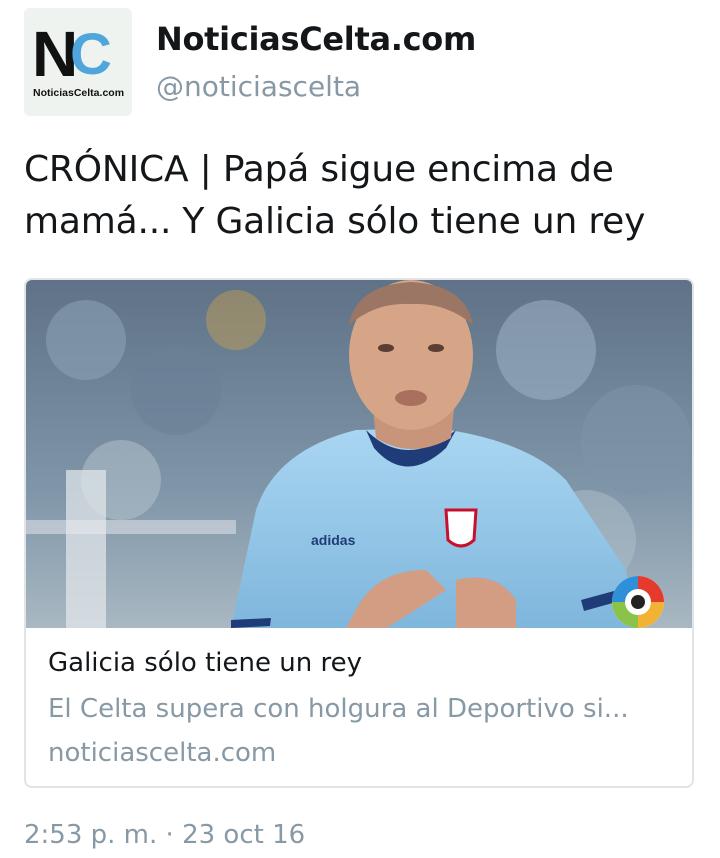 This screenshot has width=720, height=858. Describe the element at coordinates (258, 86) in the screenshot. I see `author-handle: @noticiascelta` at that location.